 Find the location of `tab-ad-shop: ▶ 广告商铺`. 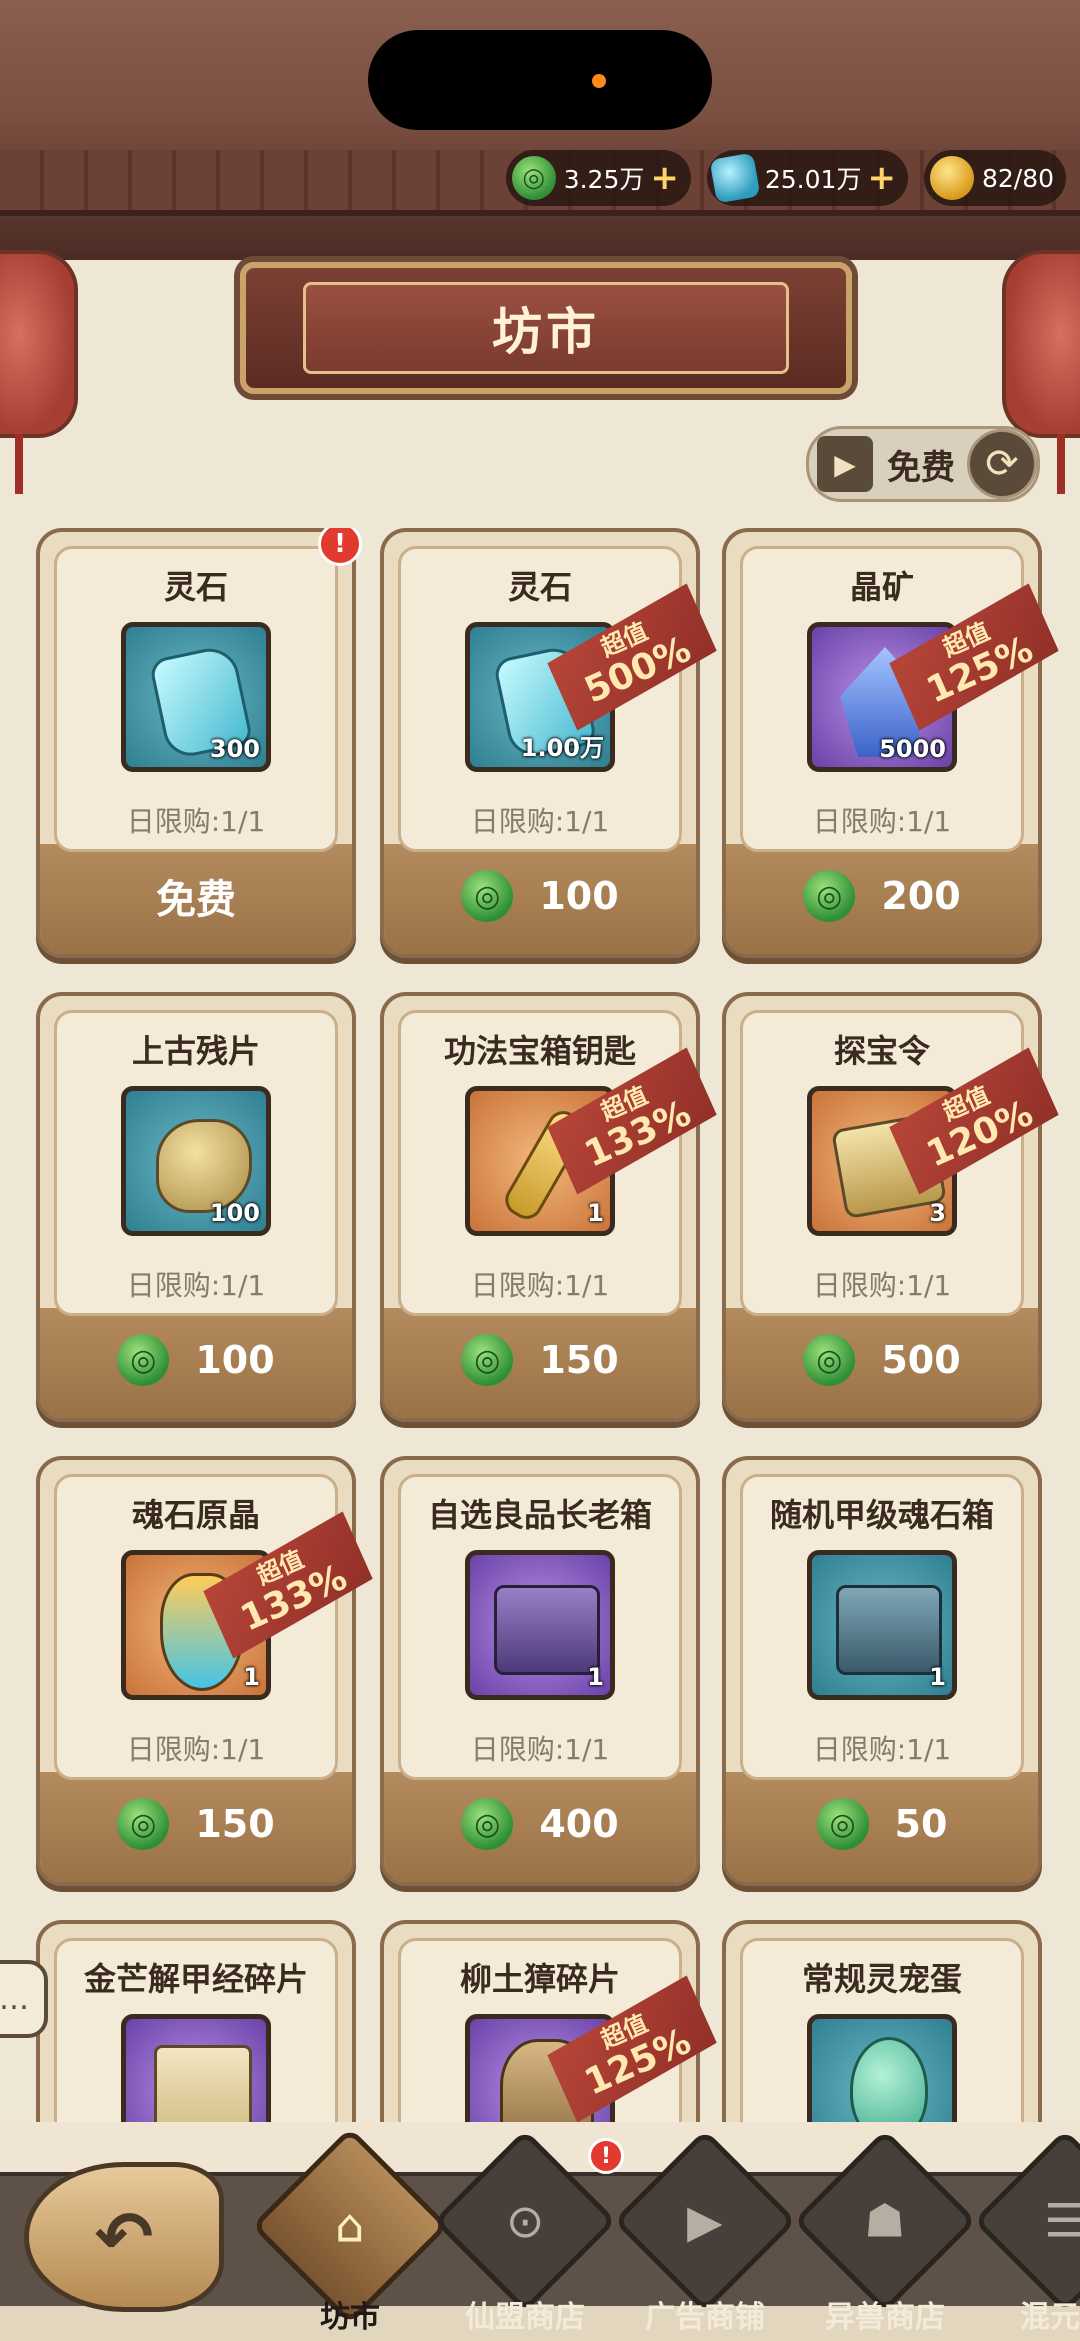

tab-ad-shop: ▶ 广告商铺 is located at coordinates (705, 2232).